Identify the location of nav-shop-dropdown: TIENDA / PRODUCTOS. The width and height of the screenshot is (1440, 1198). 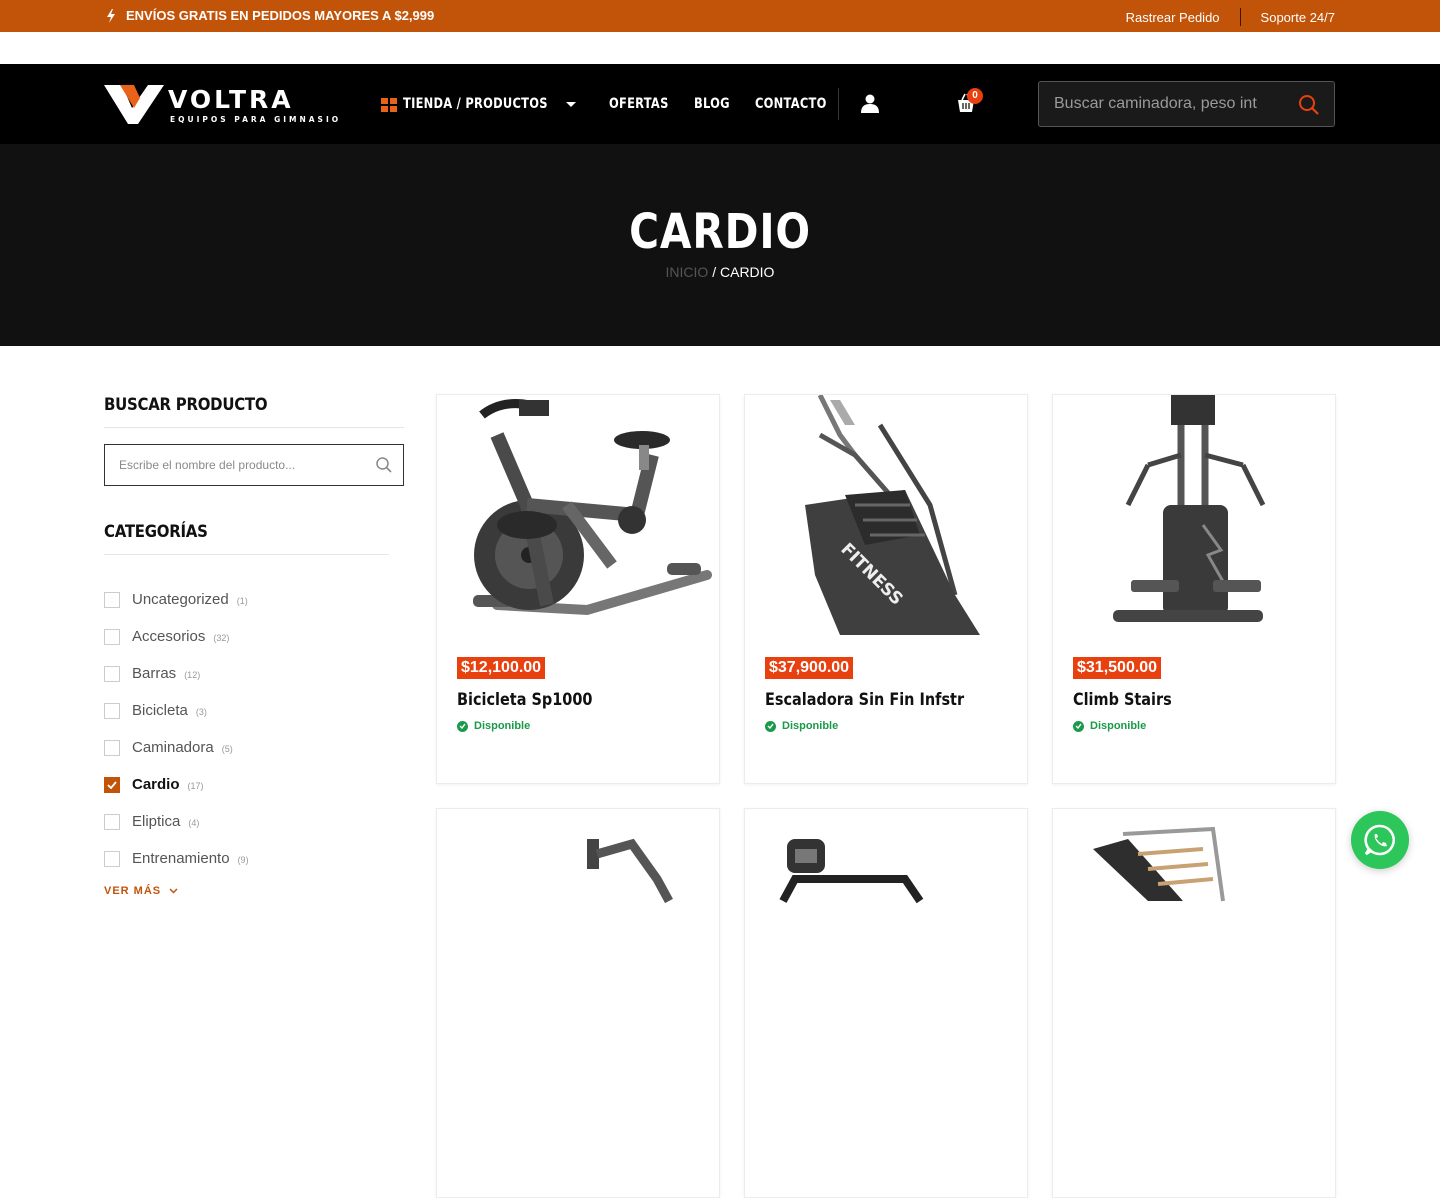
(478, 104).